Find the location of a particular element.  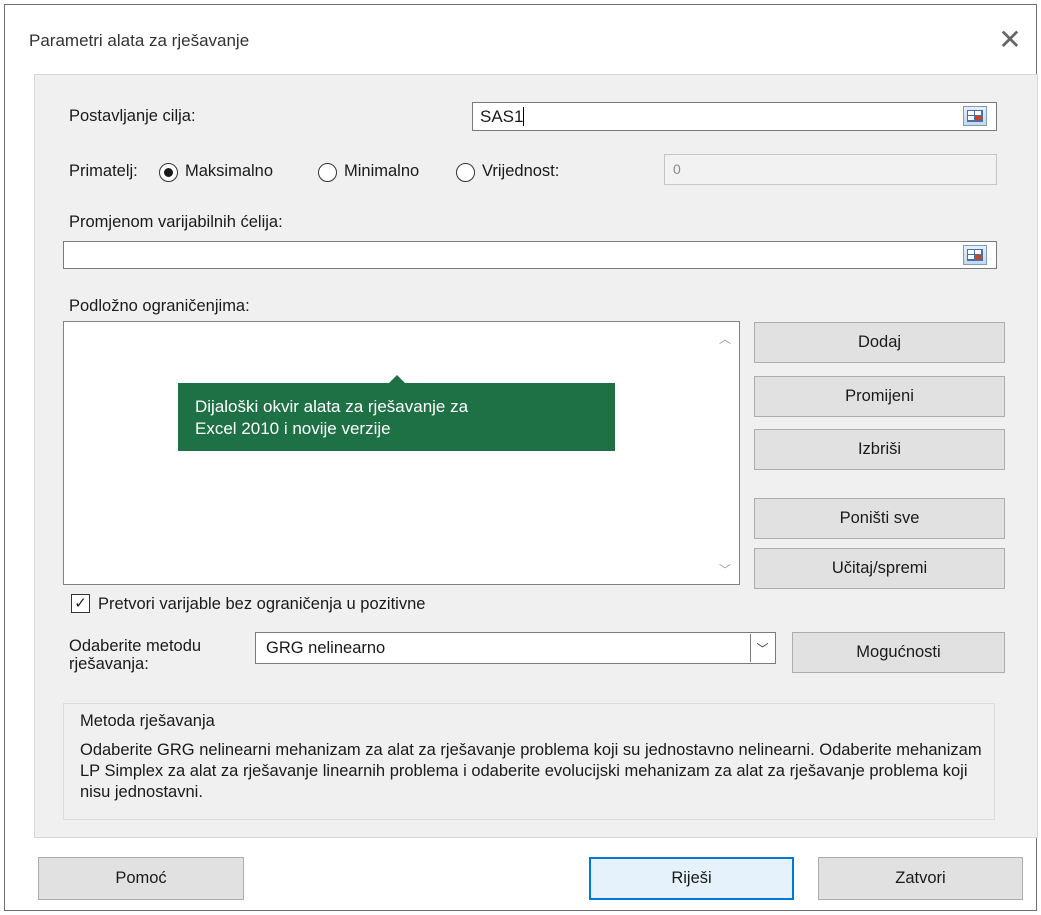

tooltip-line-2: Excel 2010 i novije verzije is located at coordinates (293, 428).